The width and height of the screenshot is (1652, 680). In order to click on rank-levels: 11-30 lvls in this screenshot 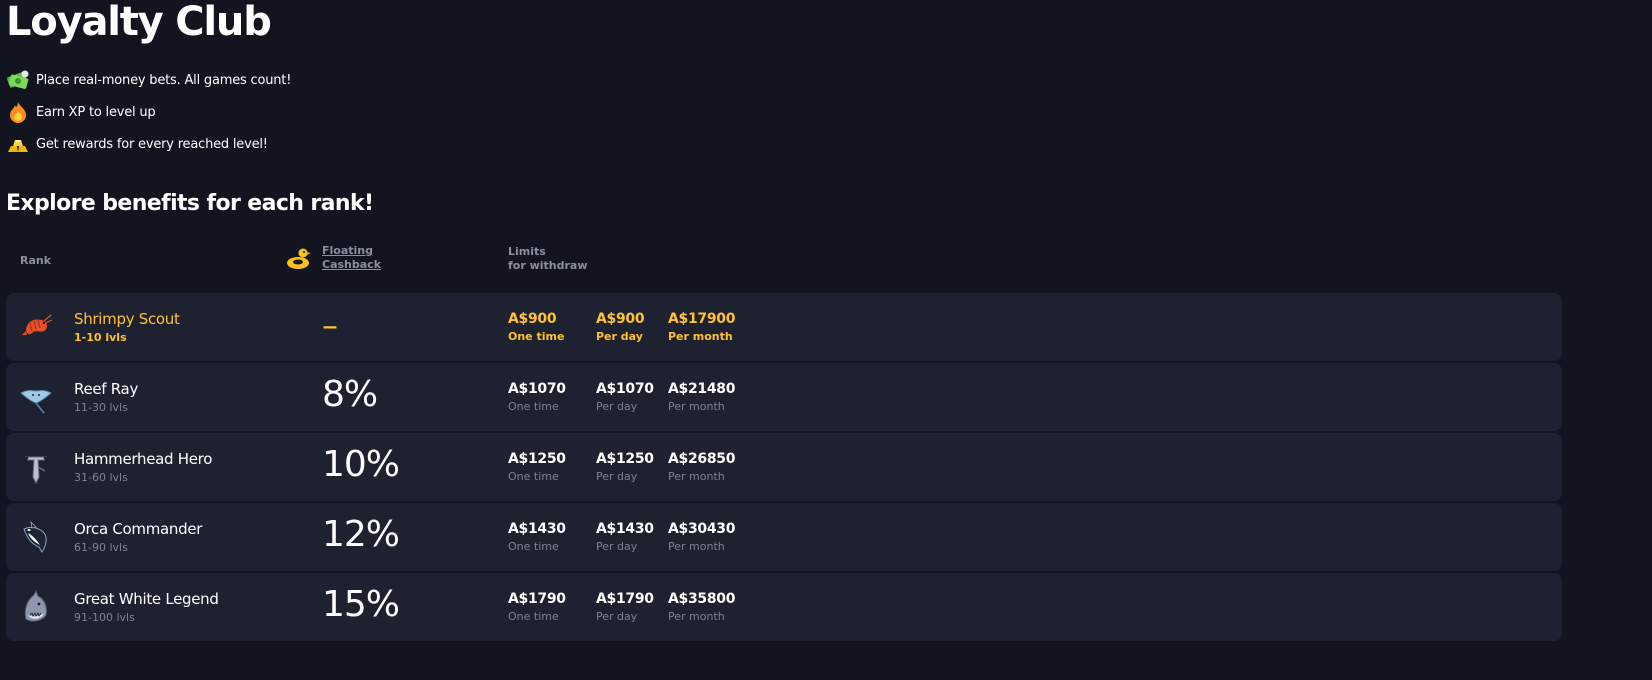, I will do `click(101, 407)`.